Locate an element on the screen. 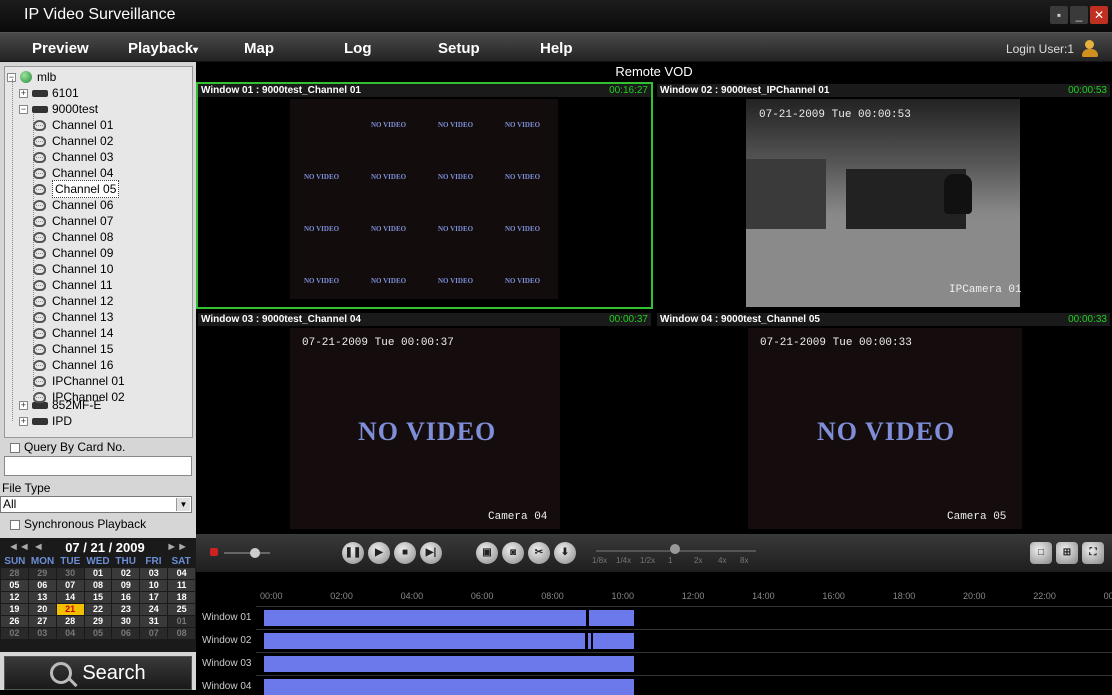 This screenshot has height=695, width=1112. calendar-day: 01 is located at coordinates (181, 621).